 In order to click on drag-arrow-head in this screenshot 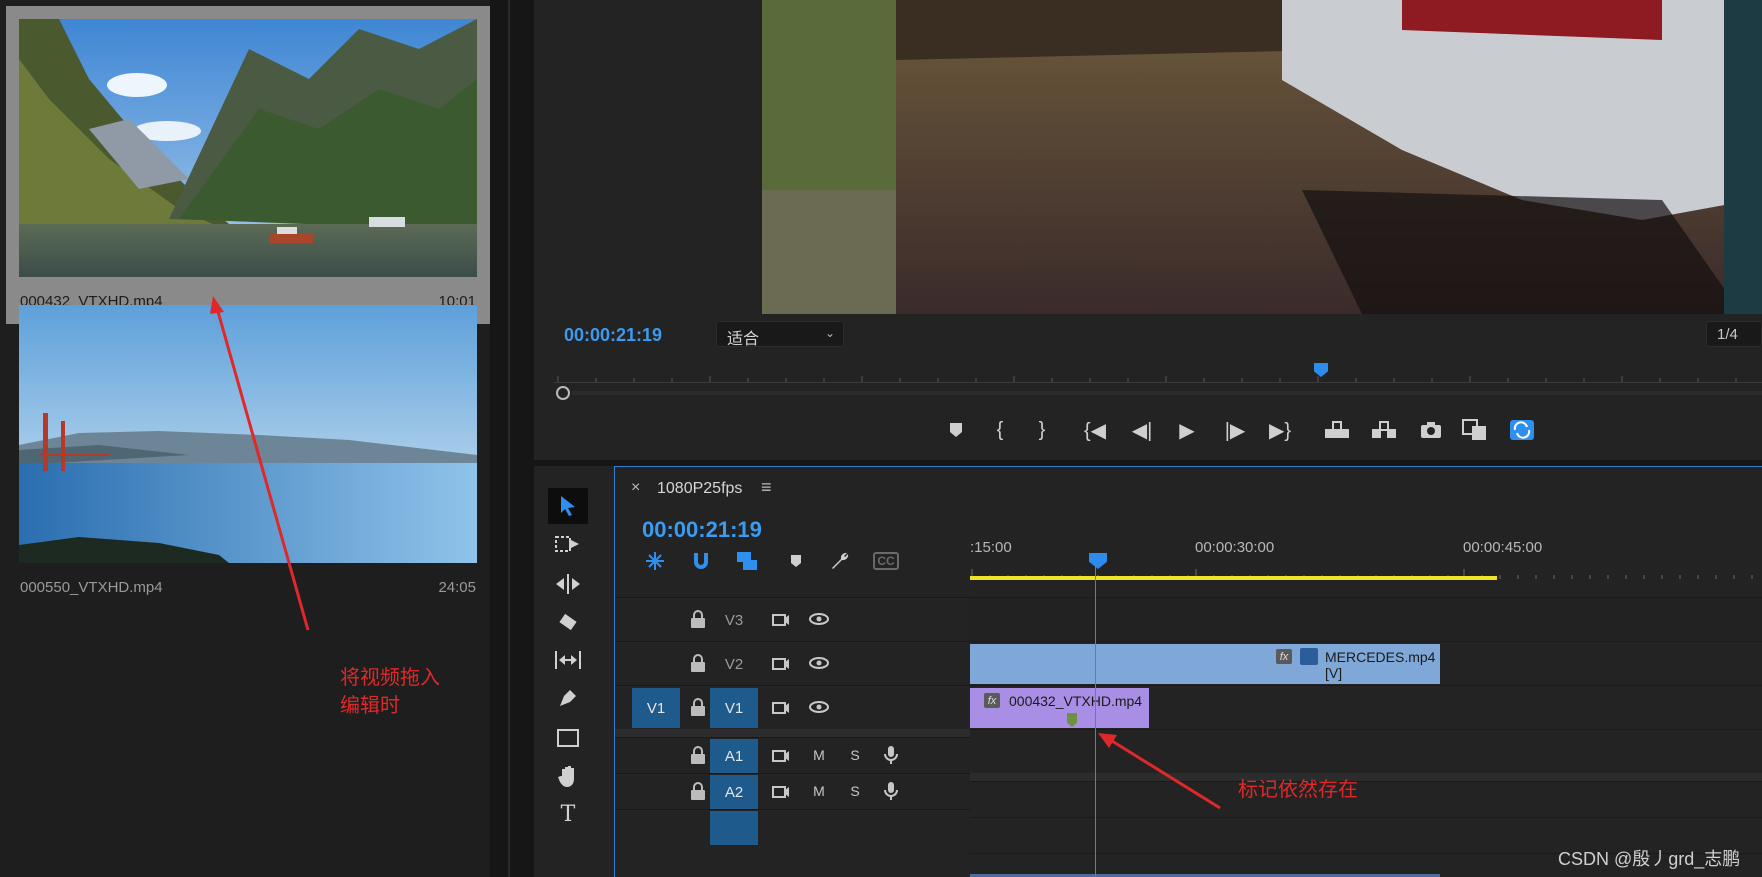, I will do `click(217, 305)`.